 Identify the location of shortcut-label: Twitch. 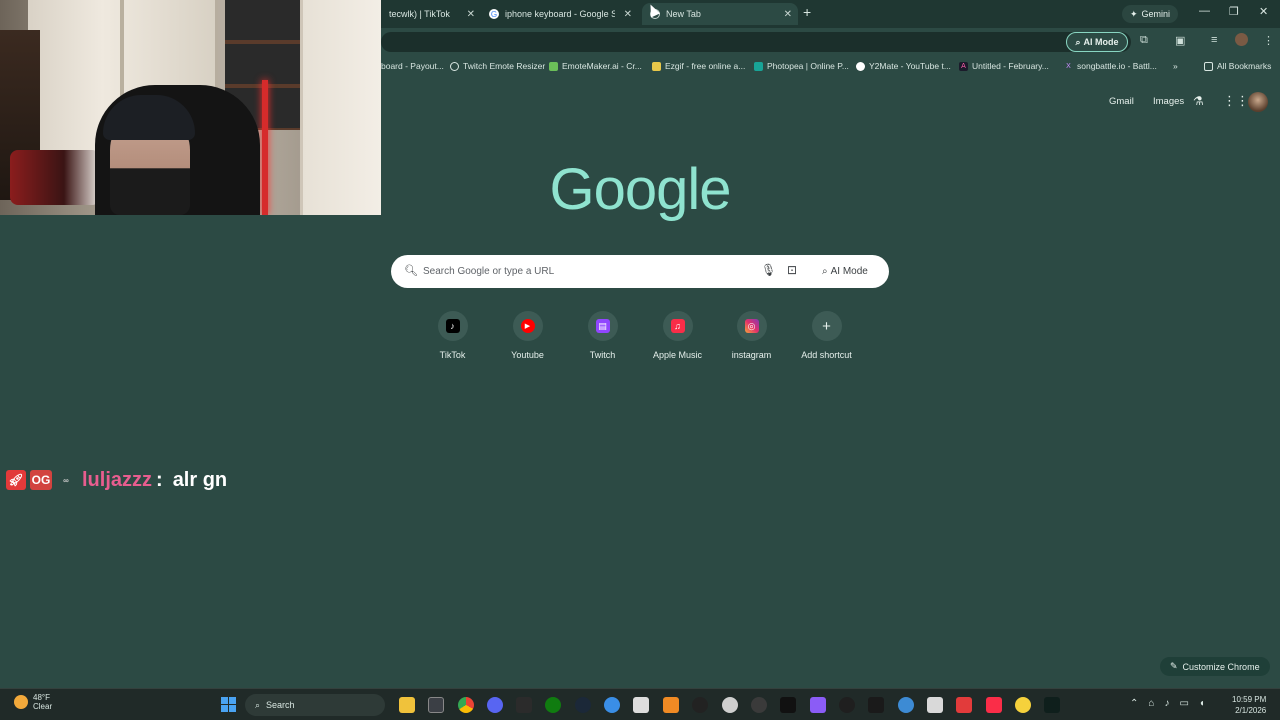
(602, 355).